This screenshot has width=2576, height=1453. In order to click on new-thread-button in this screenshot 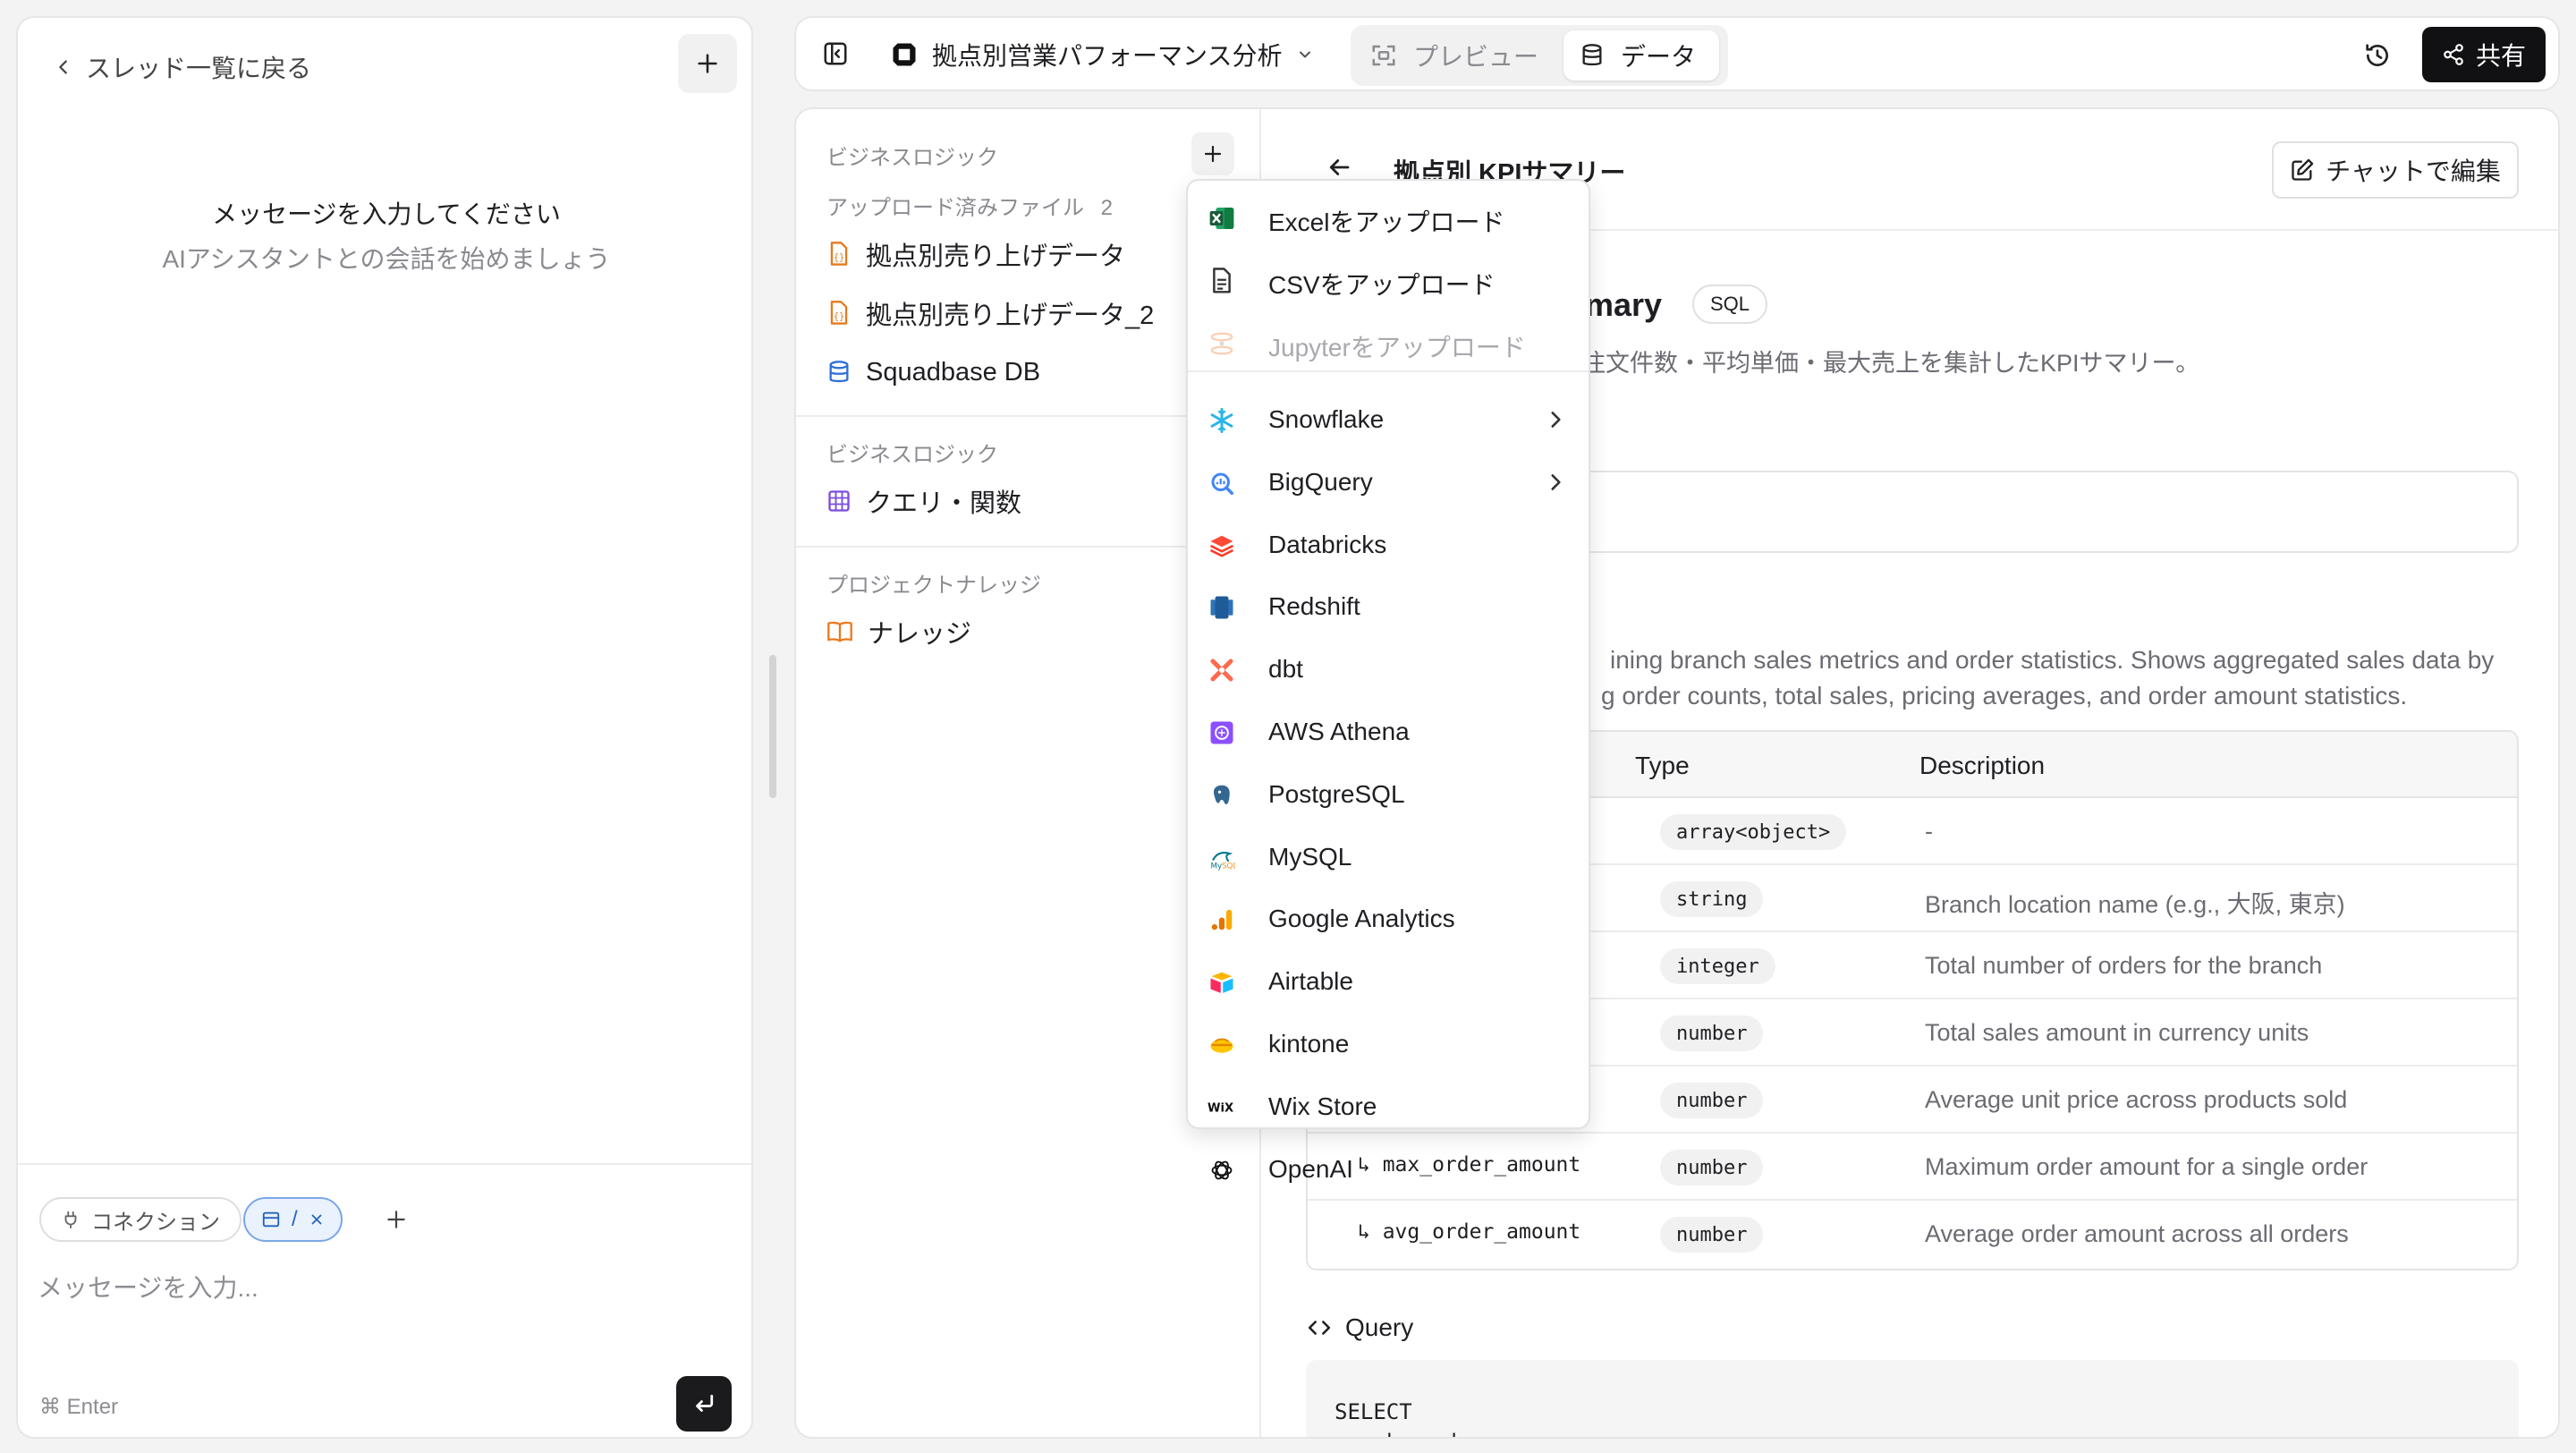, I will do `click(707, 63)`.